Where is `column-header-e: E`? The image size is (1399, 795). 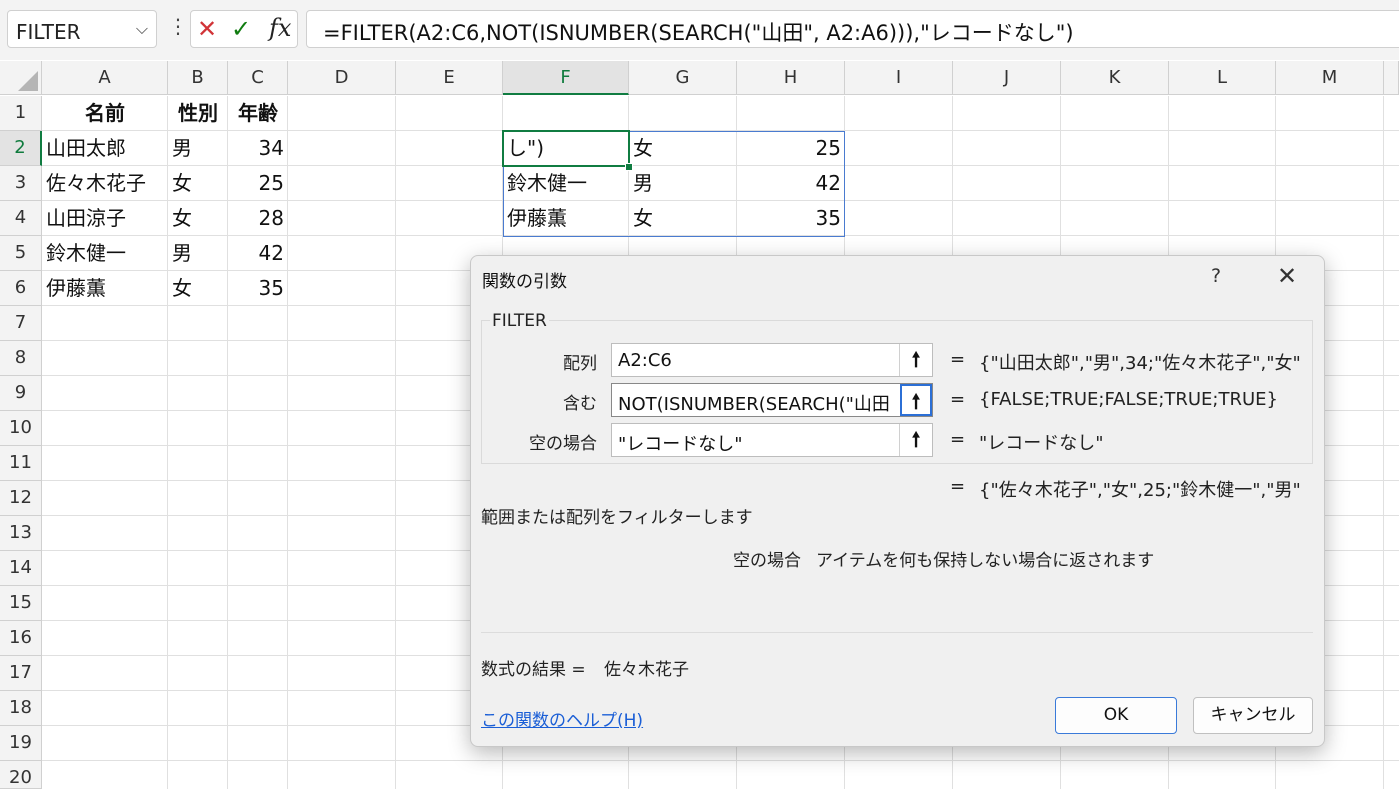 column-header-e: E is located at coordinates (449, 78).